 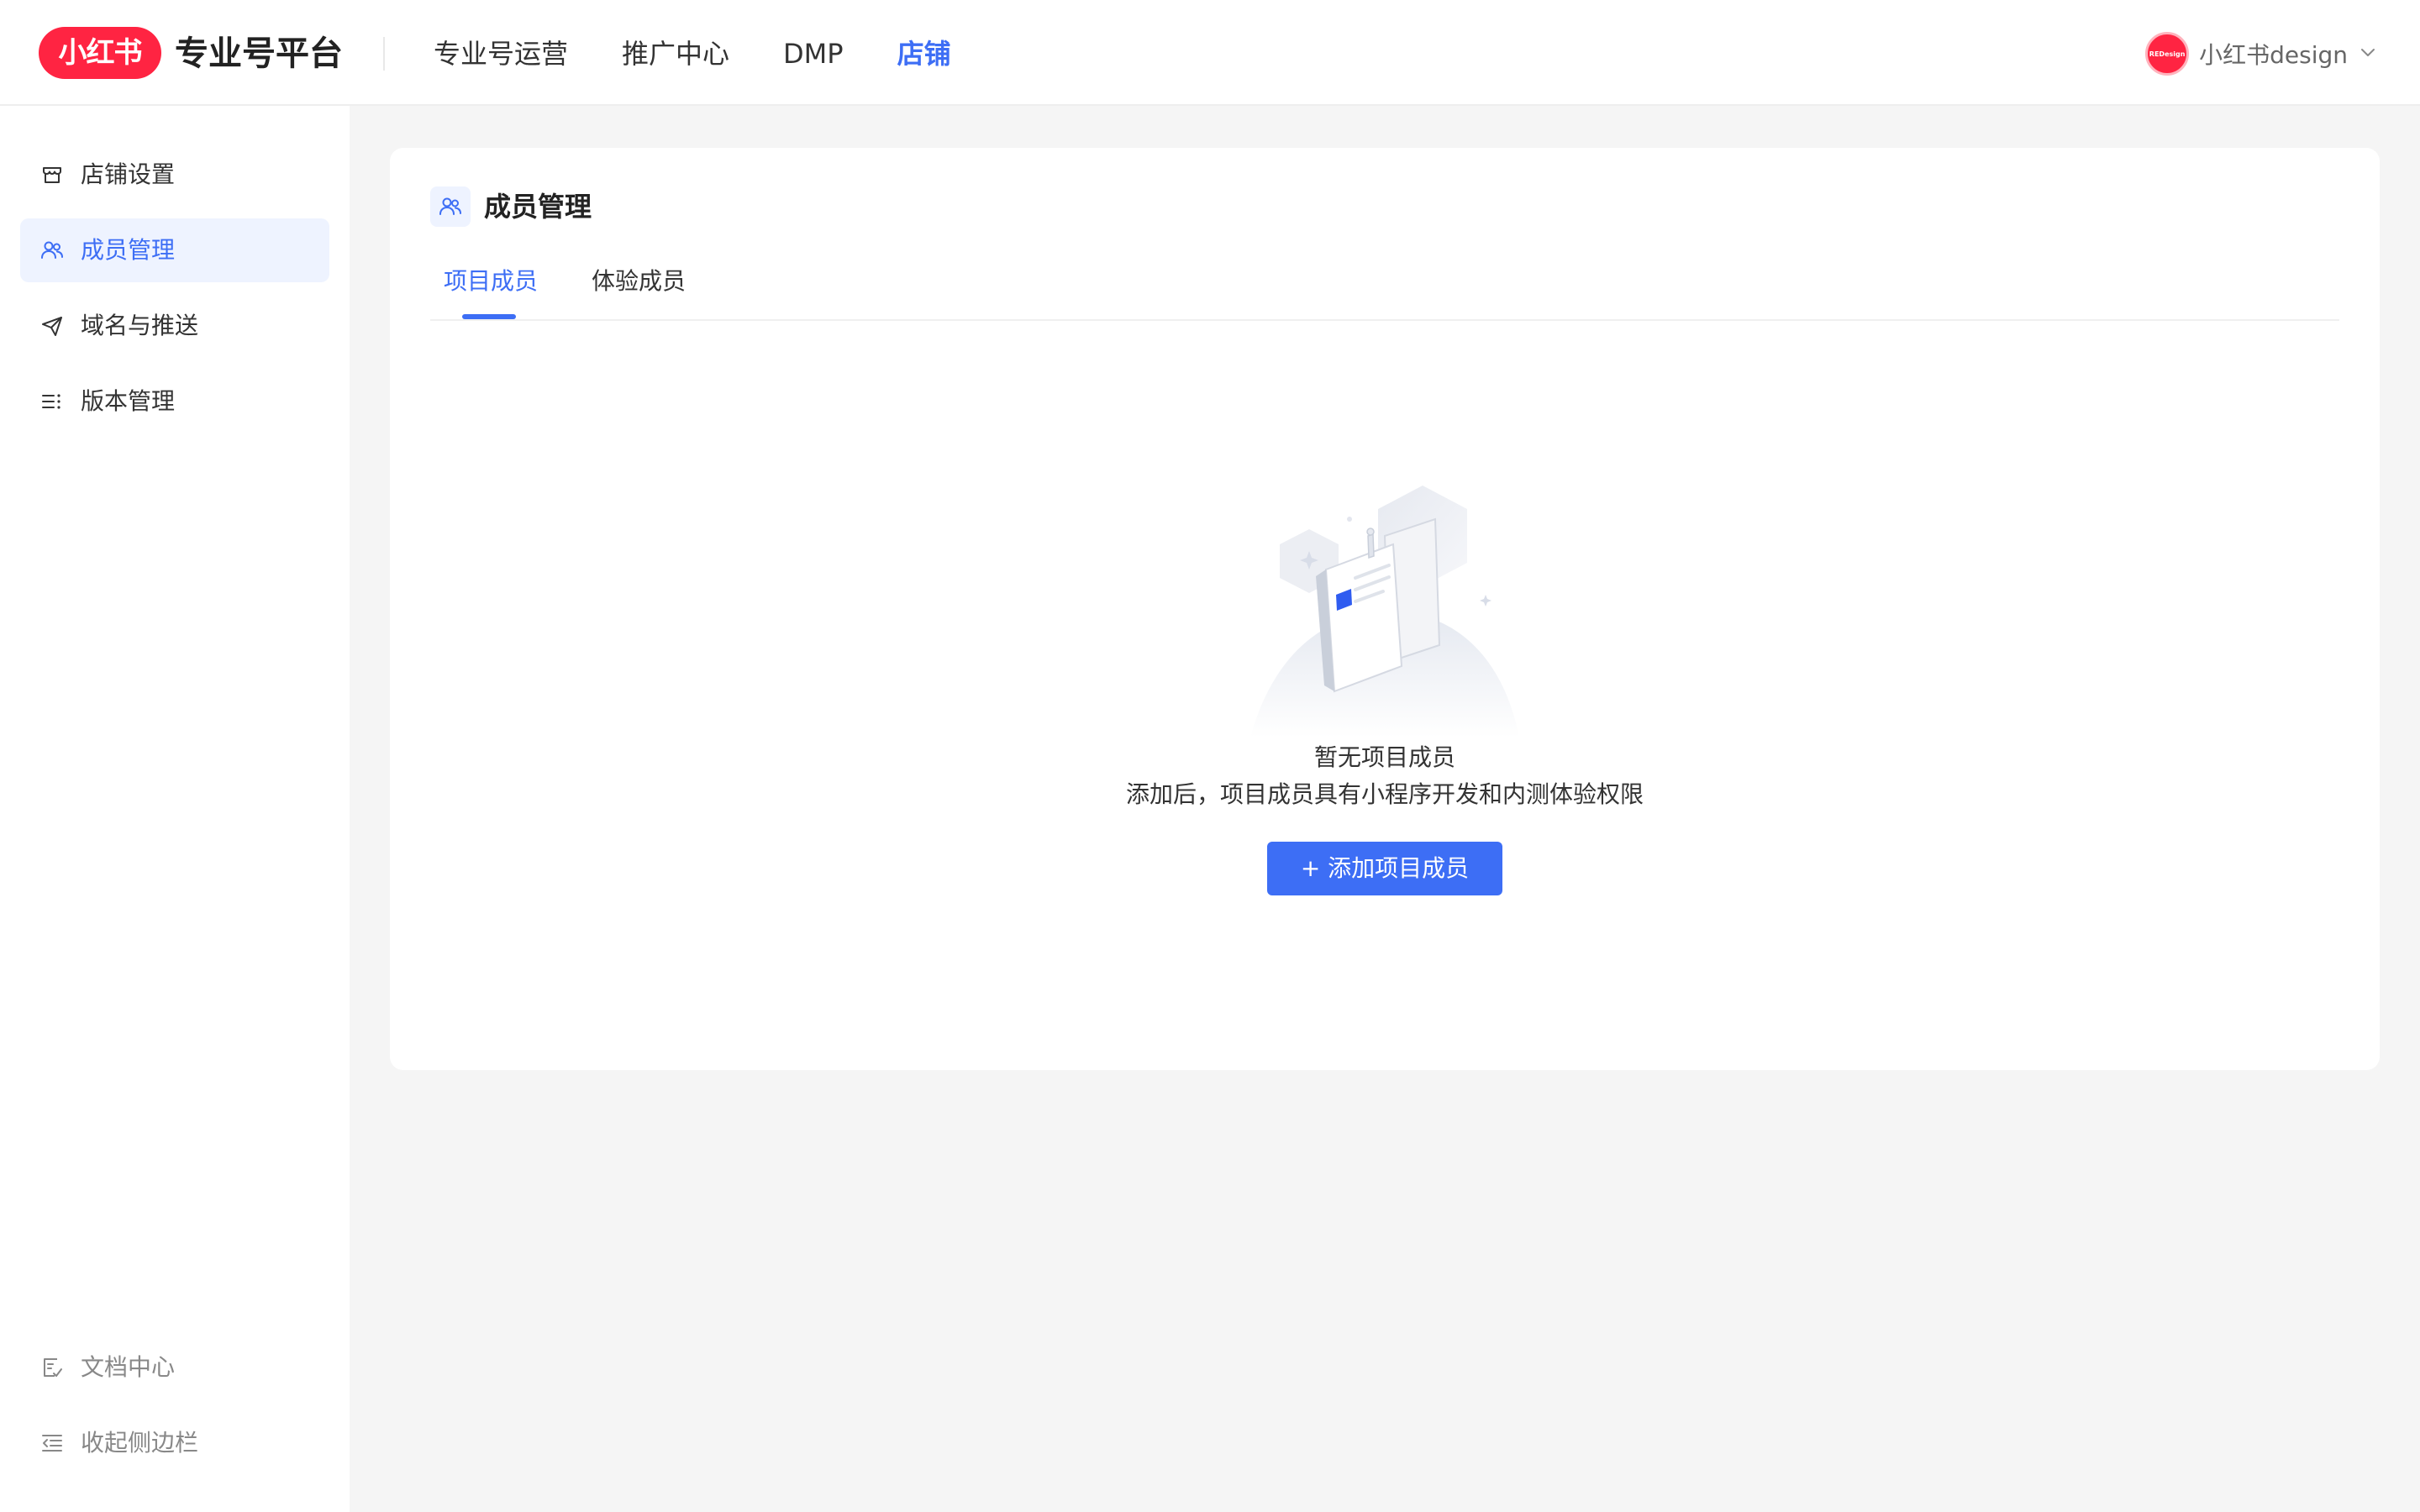 What do you see at coordinates (52, 326) in the screenshot?
I see `send-icon` at bounding box center [52, 326].